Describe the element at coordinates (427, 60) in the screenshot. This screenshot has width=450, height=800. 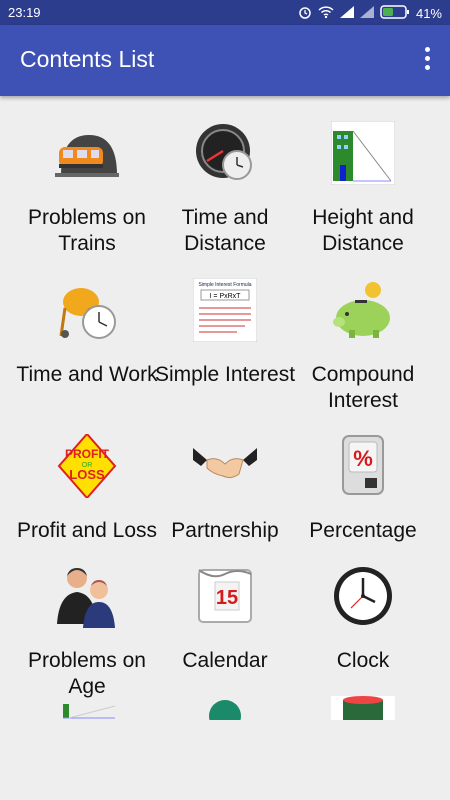
I see `overflow-menu-icon` at that location.